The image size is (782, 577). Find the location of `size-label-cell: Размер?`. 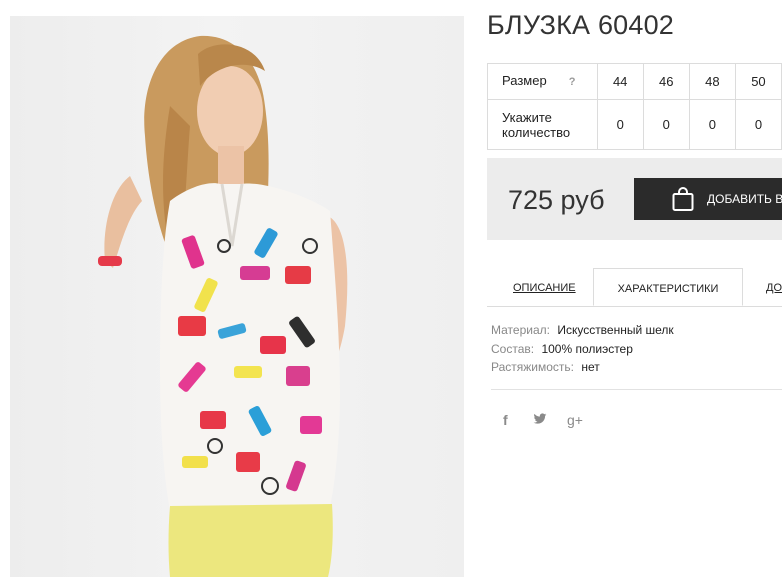

size-label-cell: Размер? is located at coordinates (542, 81).